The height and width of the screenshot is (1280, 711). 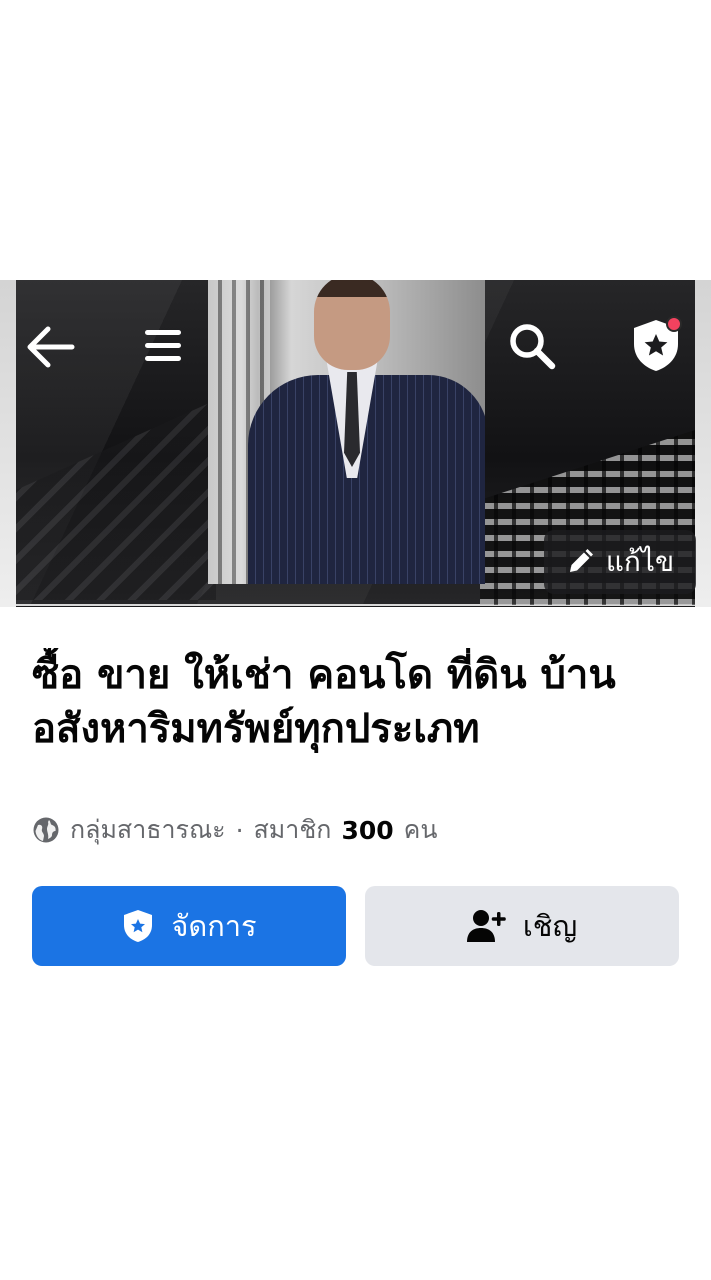 I want to click on manage-button: จัดการ, so click(x=189, y=926).